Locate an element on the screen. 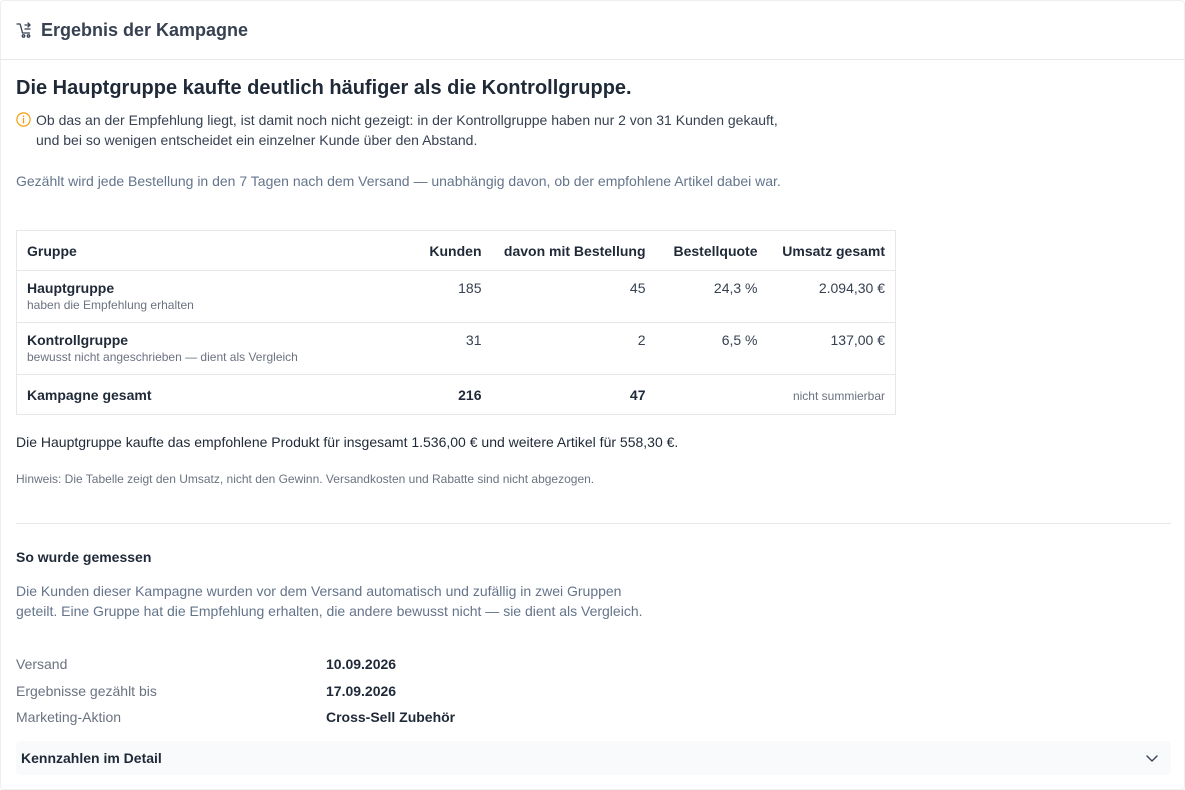 Image resolution: width=1185 pixels, height=790 pixels. total-kunden: 216 is located at coordinates (470, 394).